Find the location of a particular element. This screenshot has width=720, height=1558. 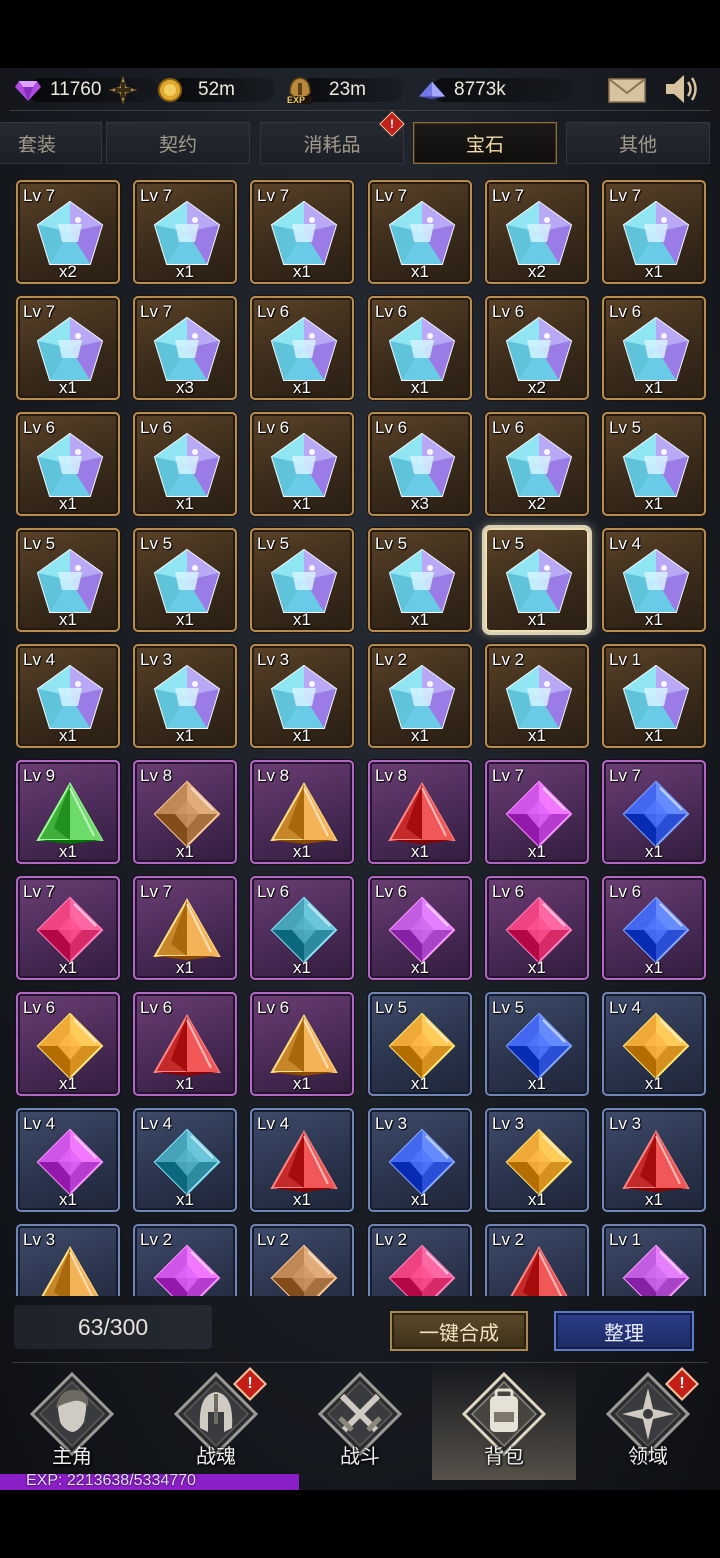

tab-set: 套装 is located at coordinates (51, 143).